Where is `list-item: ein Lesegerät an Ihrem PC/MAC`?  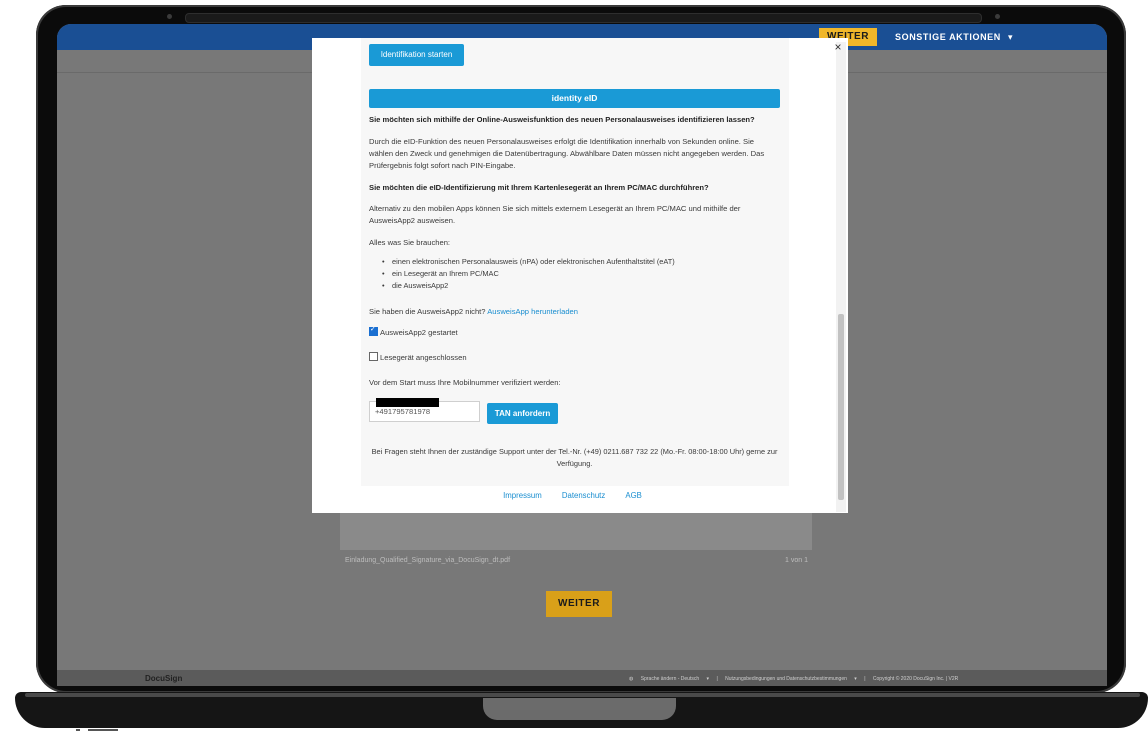
list-item: ein Lesegerät an Ihrem PC/MAC is located at coordinates (528, 274).